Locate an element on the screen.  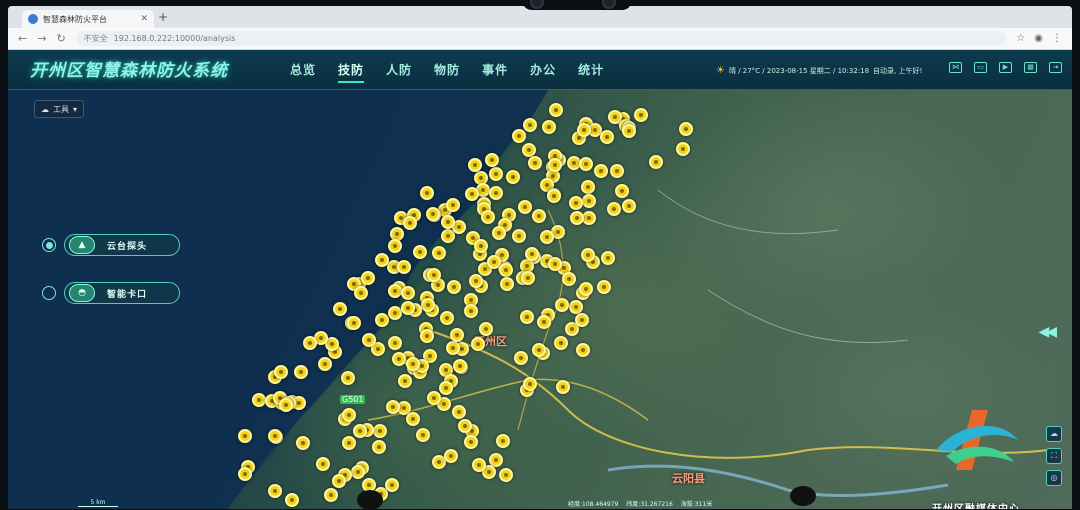
browser-tab: 智慧森林防火平台 ✕ is located at coordinates (88, 19).